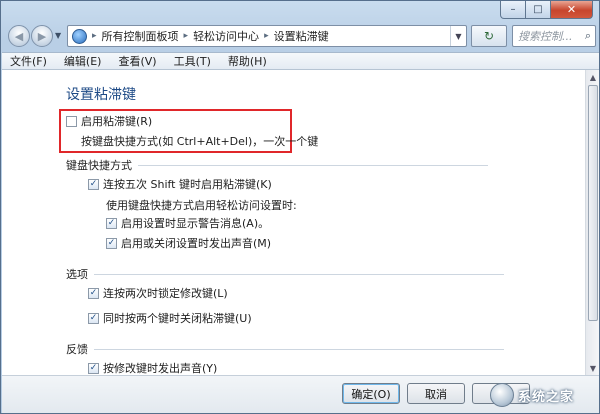  I want to click on caption-buttons: – □ ✕, so click(546, 10).